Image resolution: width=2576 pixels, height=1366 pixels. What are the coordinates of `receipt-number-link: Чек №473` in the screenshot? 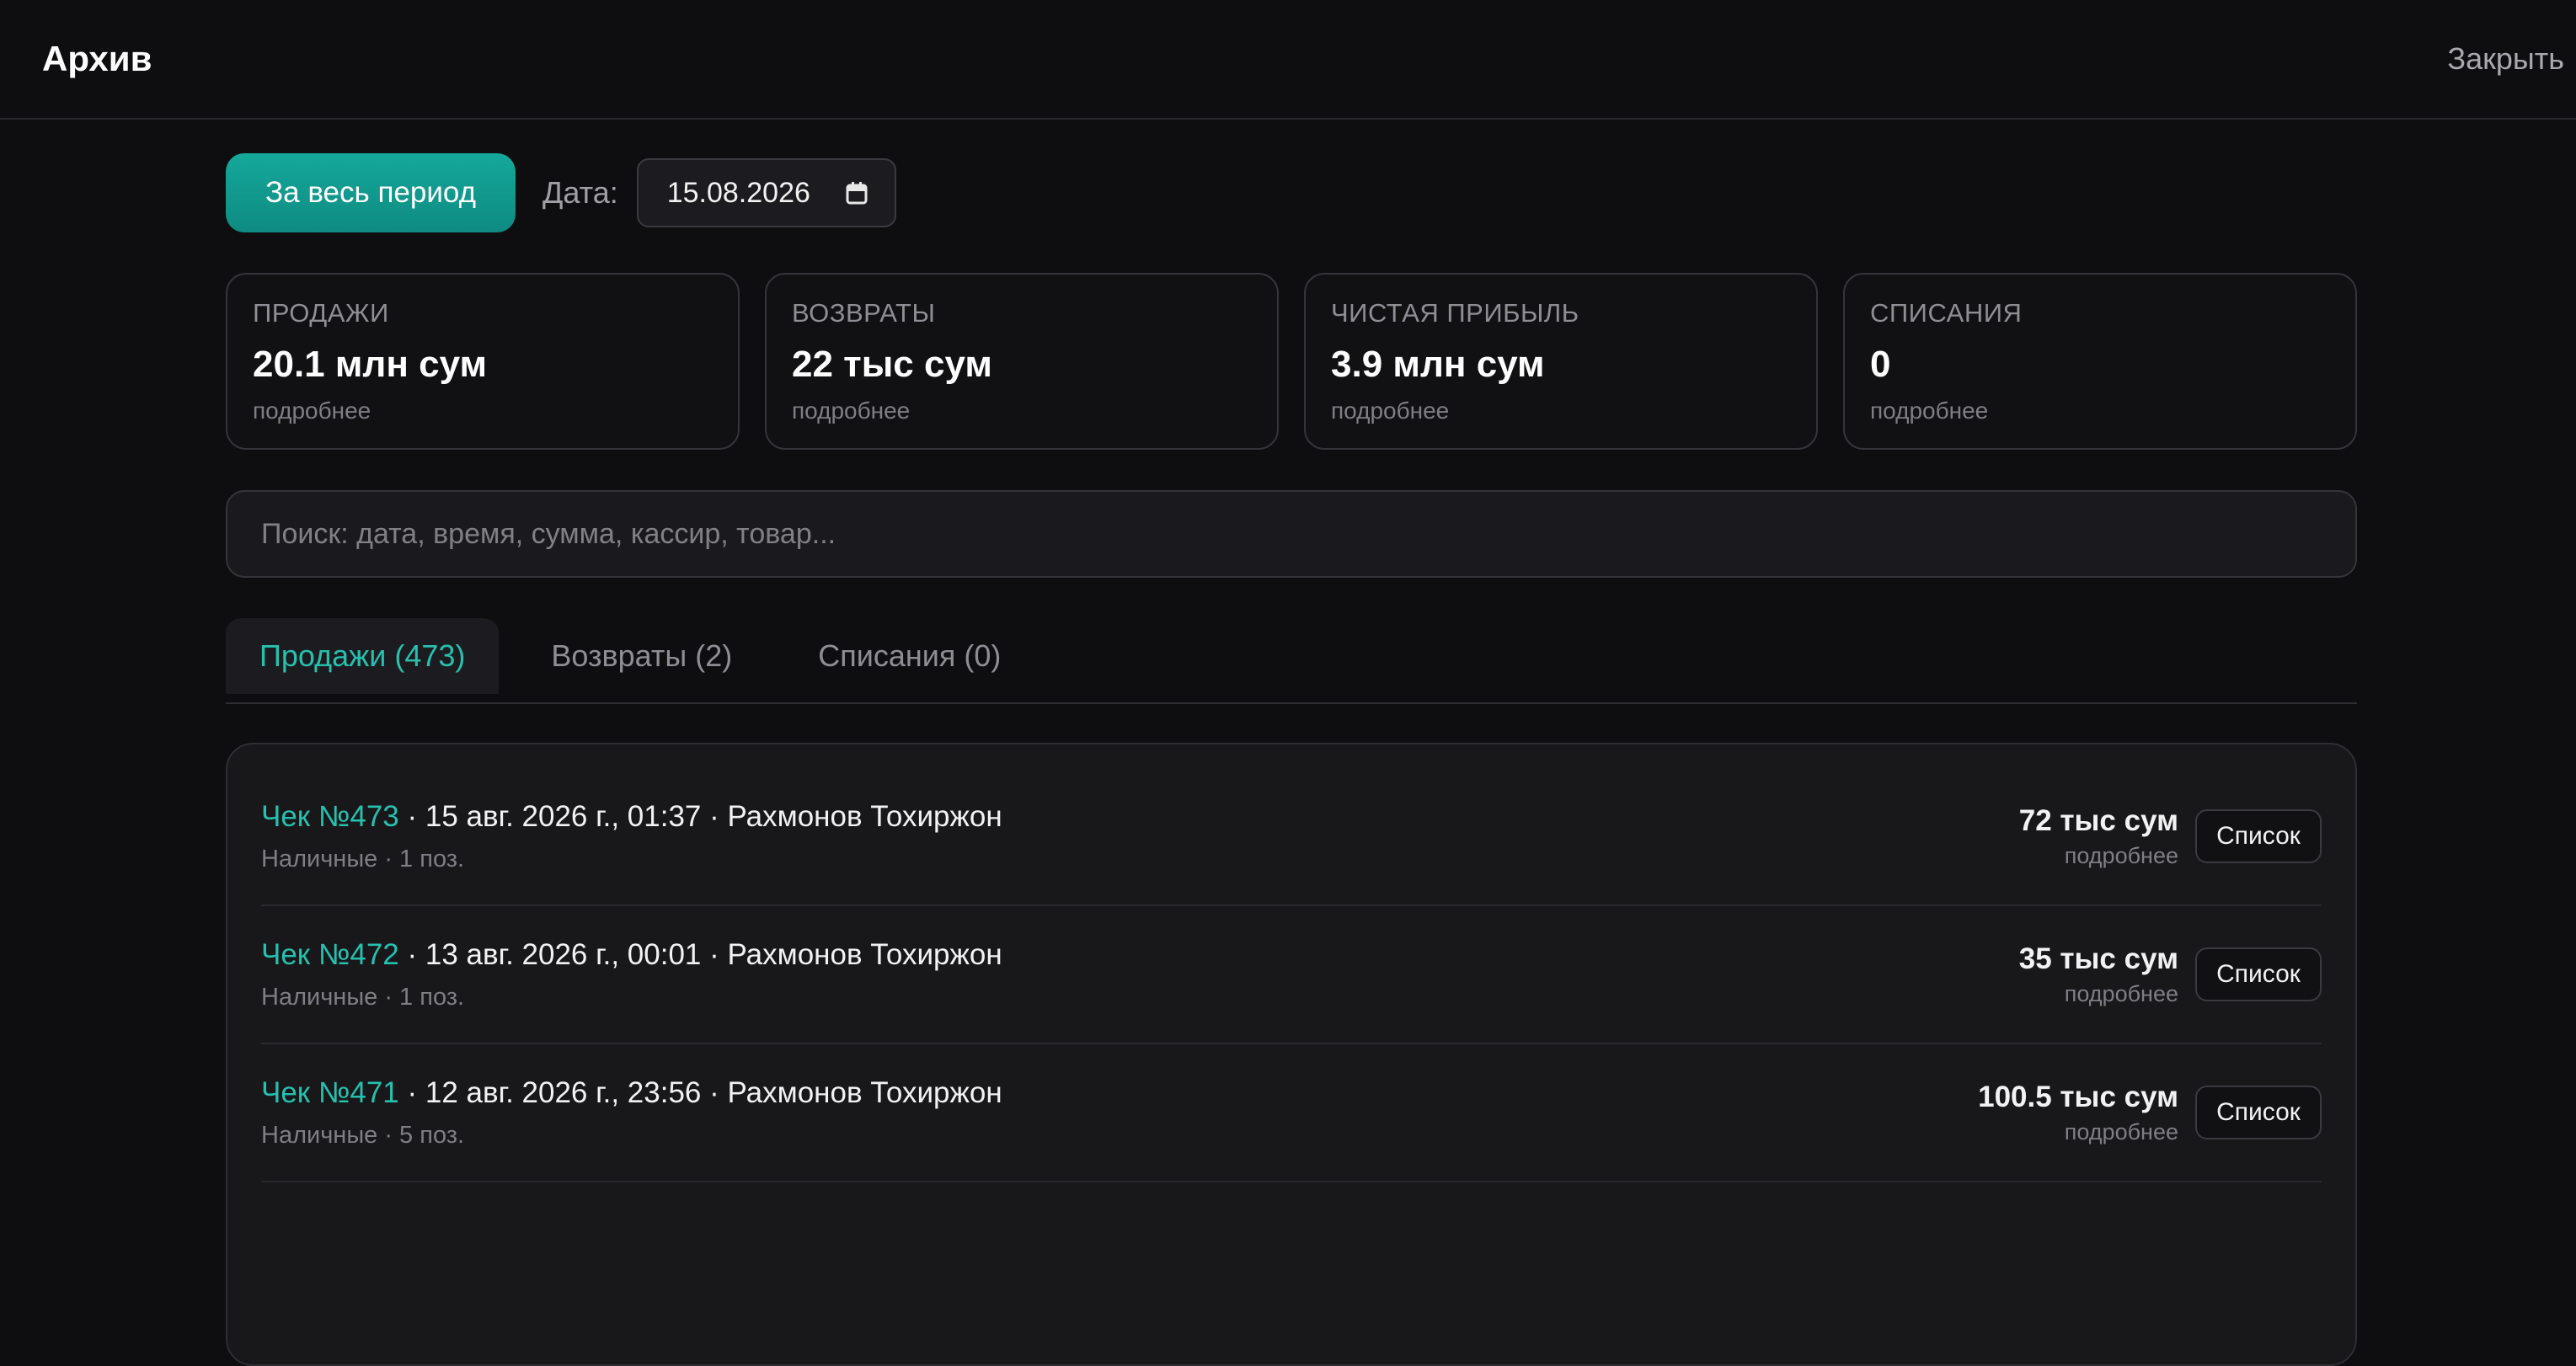 It's located at (330, 816).